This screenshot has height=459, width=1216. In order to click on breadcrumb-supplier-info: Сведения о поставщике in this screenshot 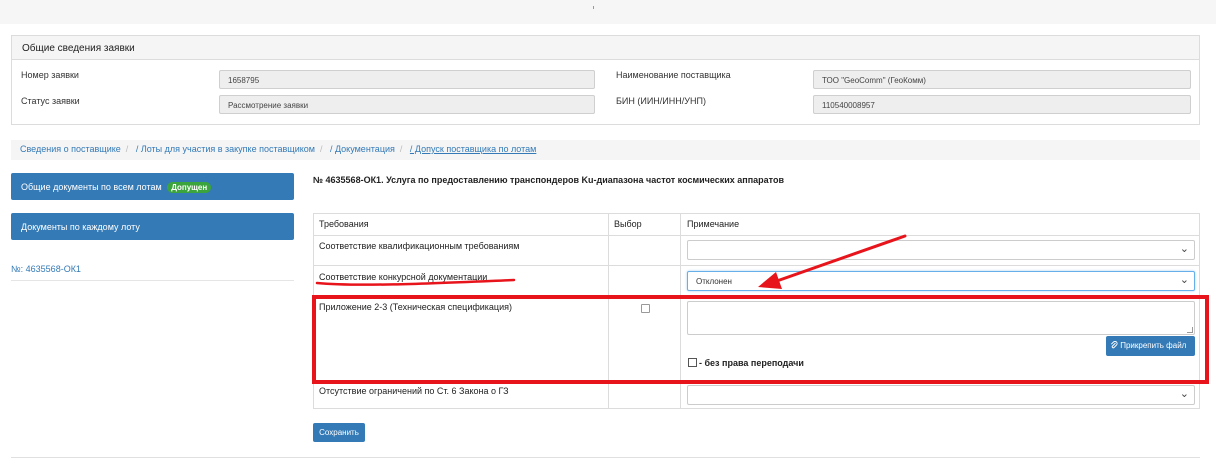, I will do `click(70, 149)`.